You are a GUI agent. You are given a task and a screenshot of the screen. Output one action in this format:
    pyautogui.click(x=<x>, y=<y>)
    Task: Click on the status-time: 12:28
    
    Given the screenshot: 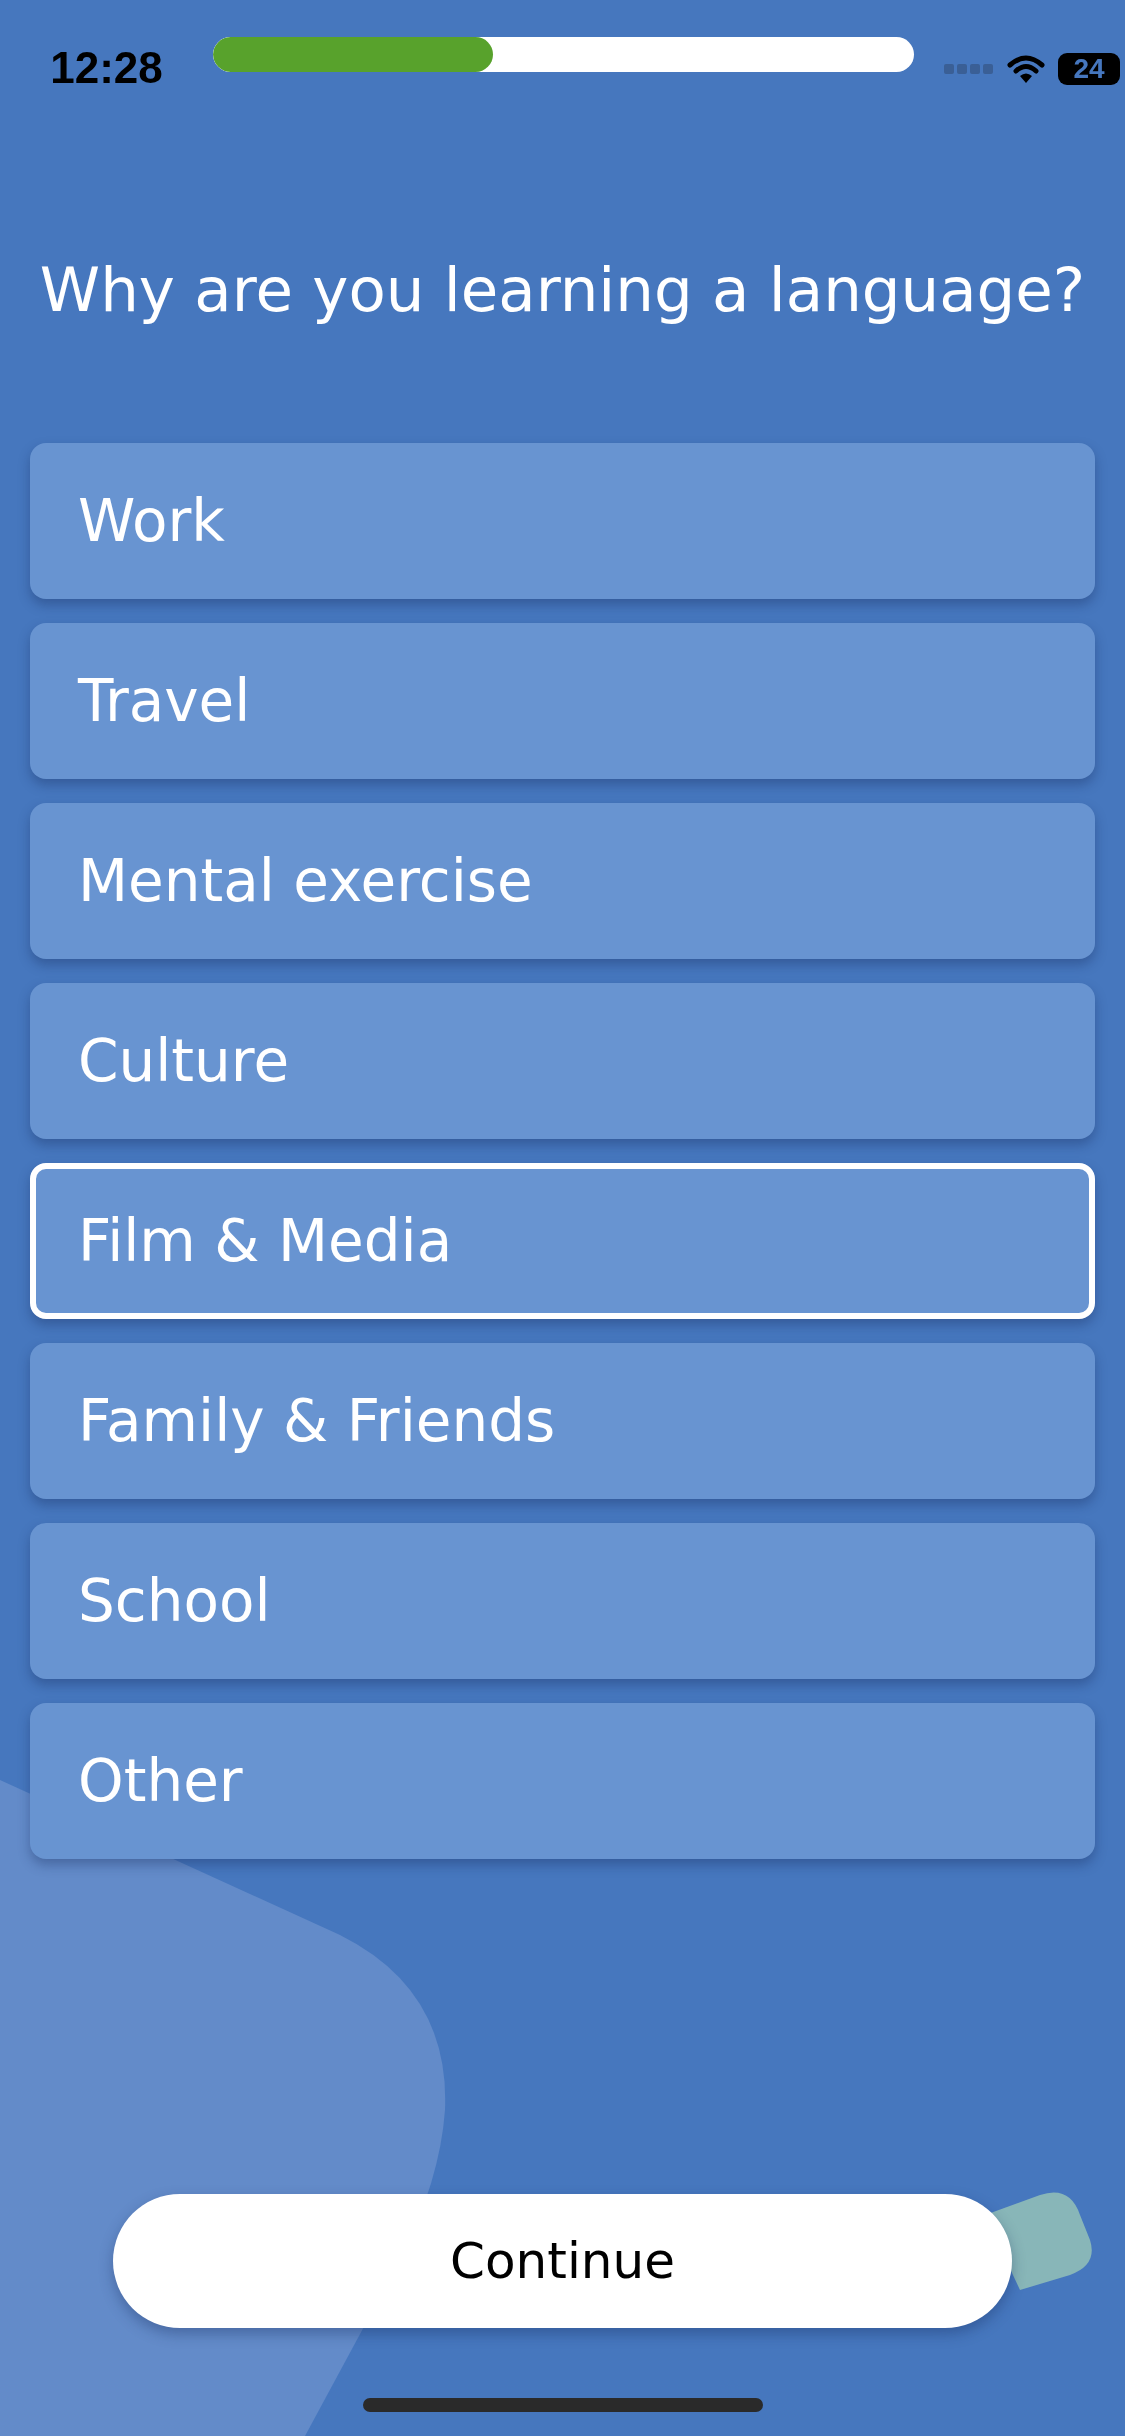 What is the action you would take?
    pyautogui.click(x=106, y=68)
    